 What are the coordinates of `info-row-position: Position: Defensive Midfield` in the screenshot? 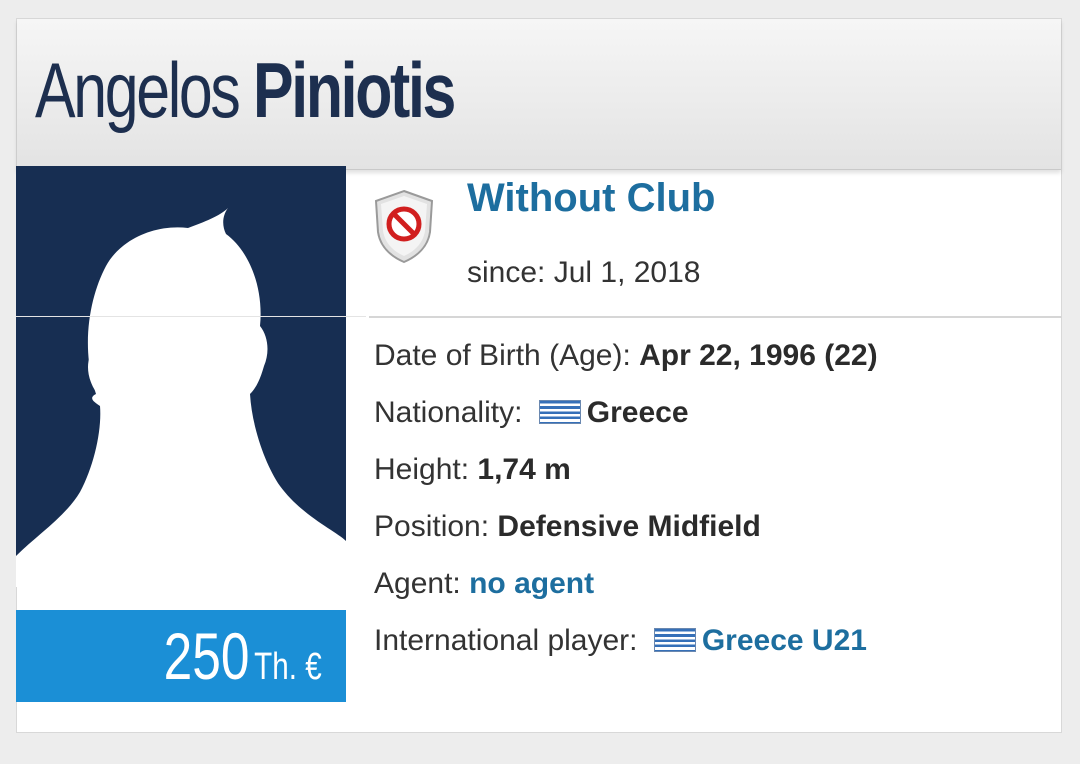 It's located at (567, 527).